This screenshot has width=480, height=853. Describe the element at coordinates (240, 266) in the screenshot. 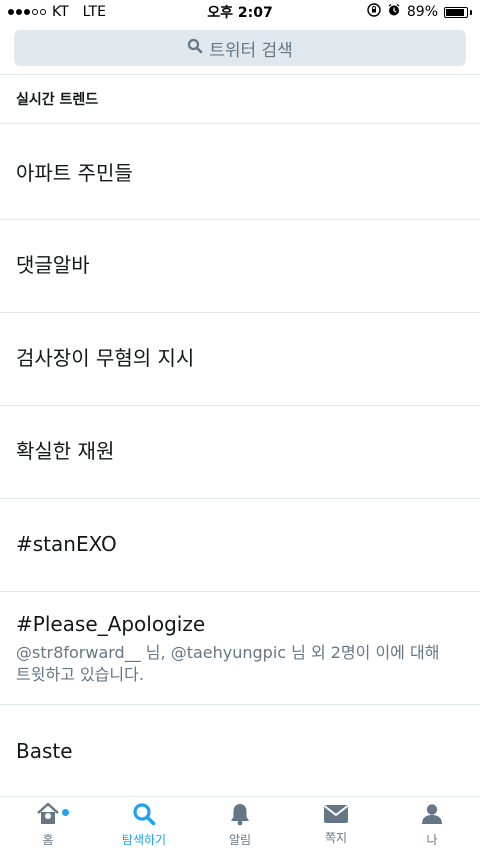

I see `trend-item: 댓글알바` at that location.